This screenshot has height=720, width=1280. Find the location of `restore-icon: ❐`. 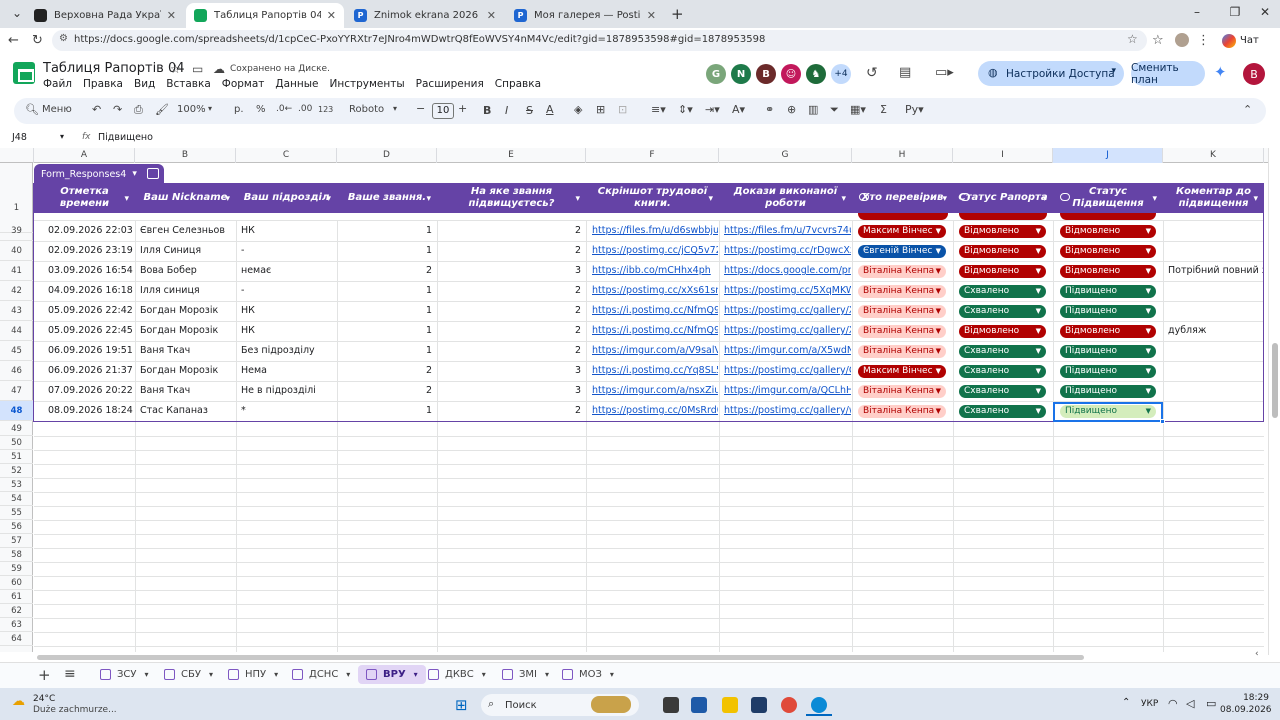

restore-icon: ❐ is located at coordinates (1235, 12).